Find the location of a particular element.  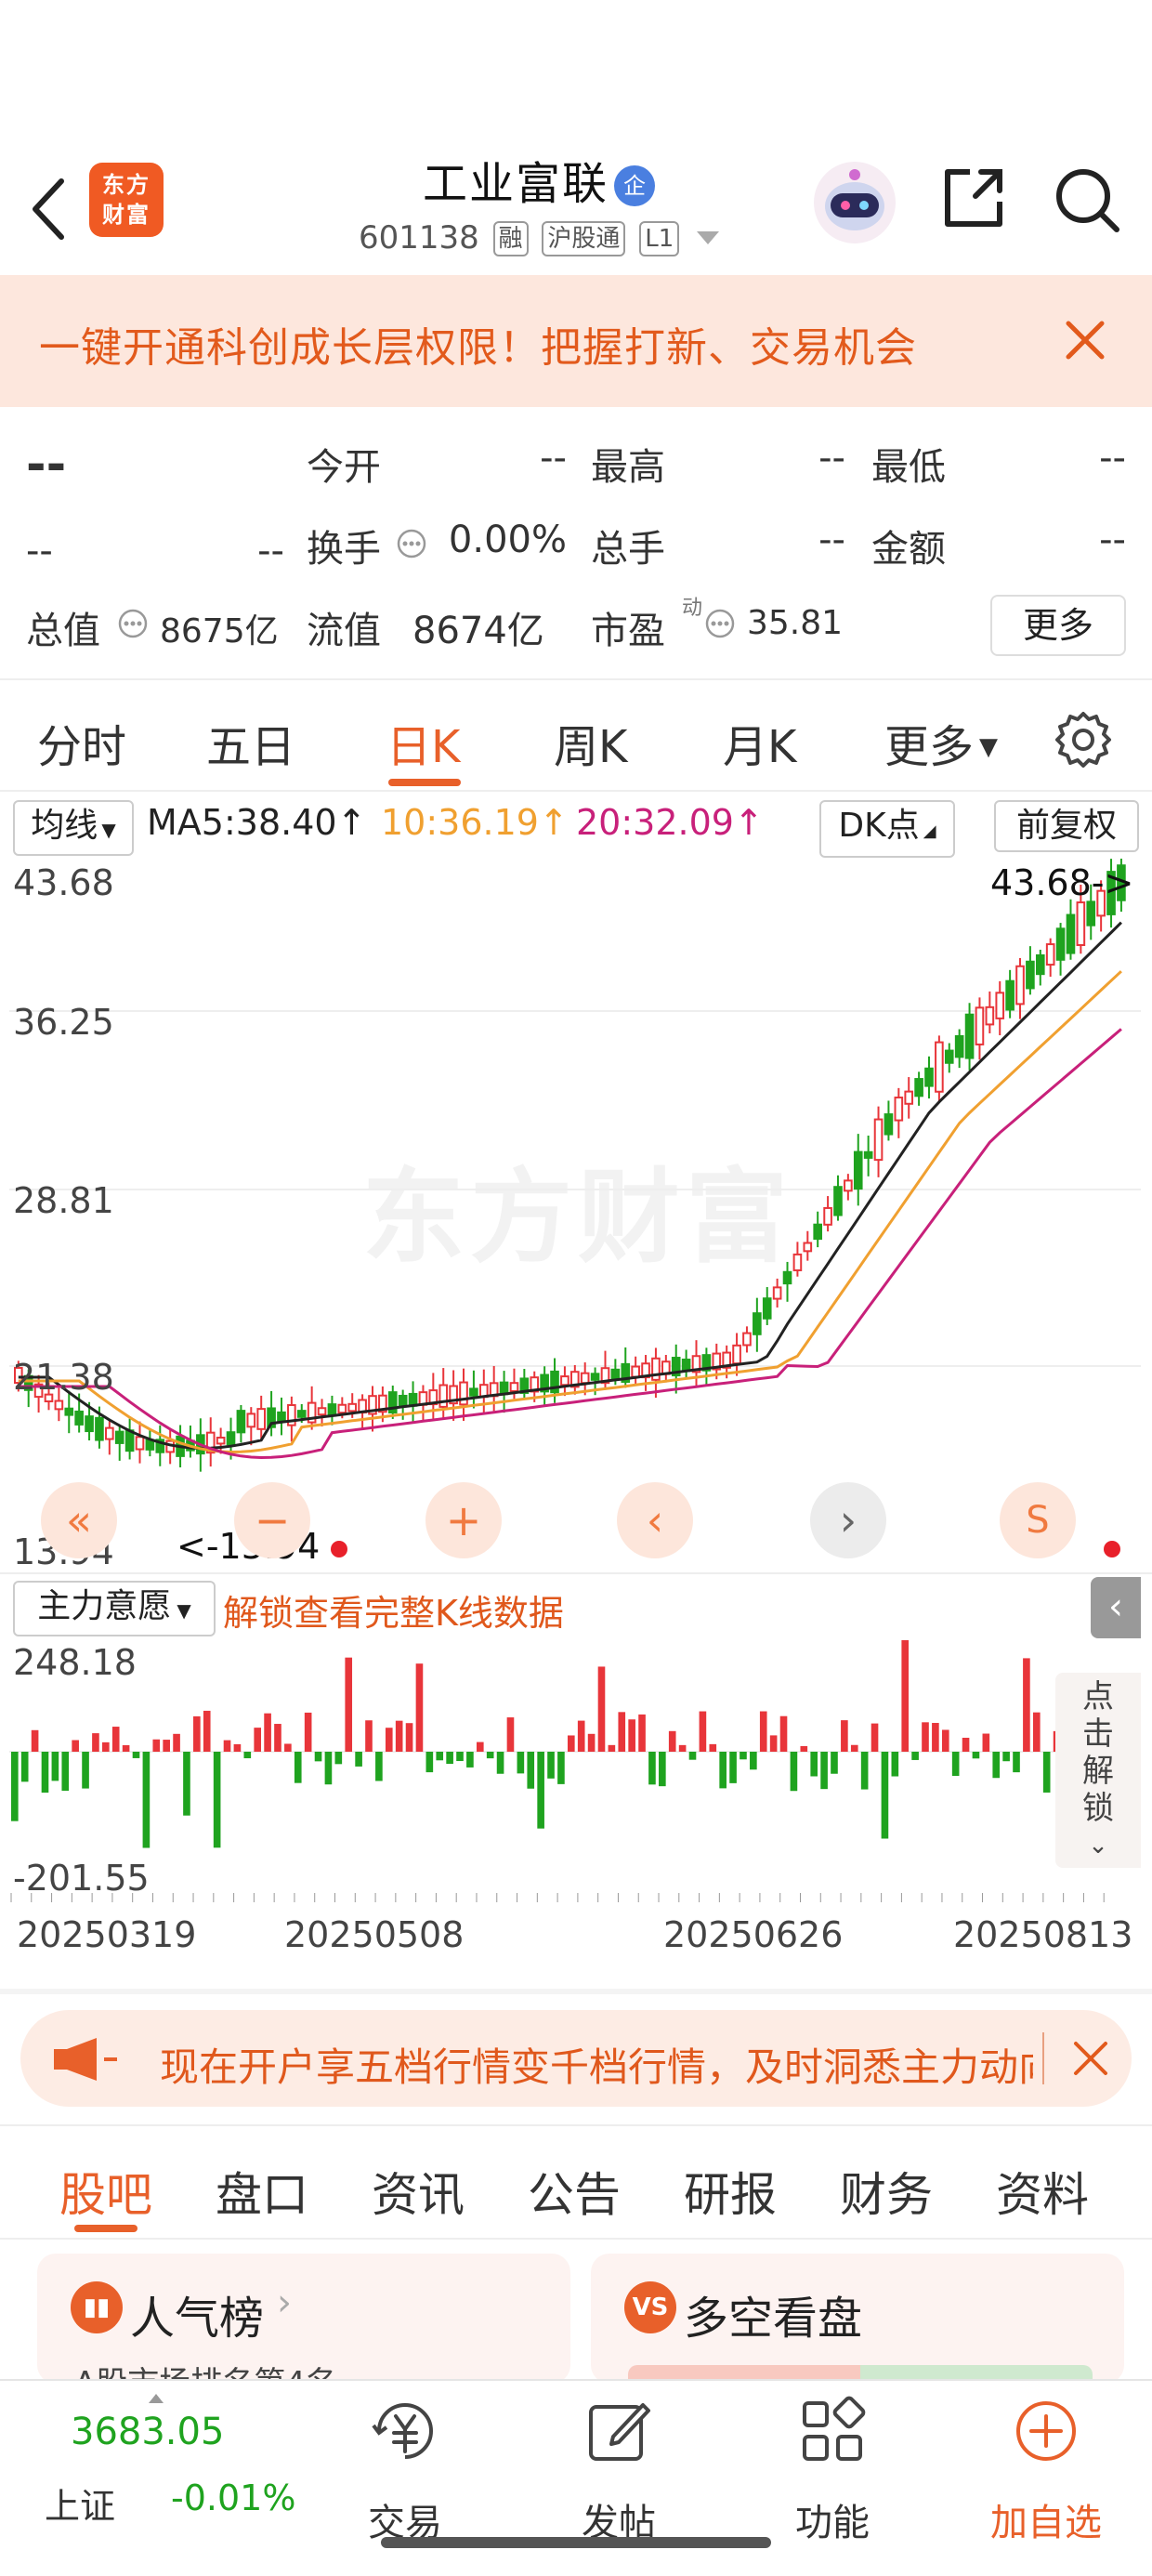

gear-icon is located at coordinates (1083, 739).